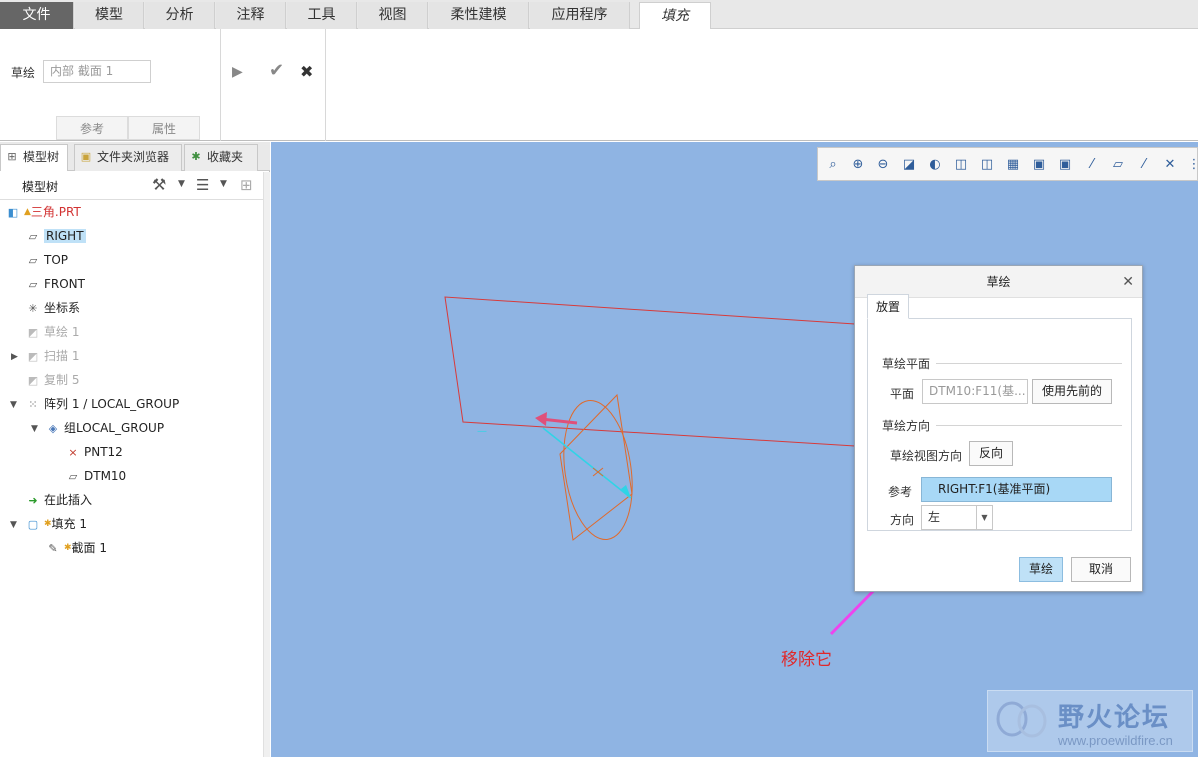  I want to click on tree-item-label: 阵列 1 / LOCAL_GROUP, so click(112, 404).